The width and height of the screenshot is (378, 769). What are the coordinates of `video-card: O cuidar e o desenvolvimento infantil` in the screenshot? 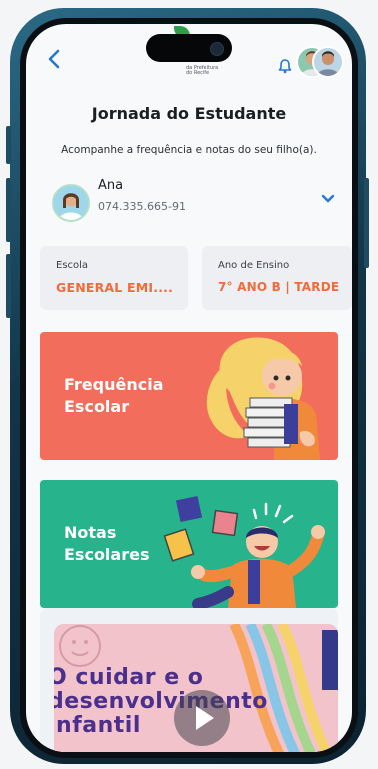 It's located at (189, 680).